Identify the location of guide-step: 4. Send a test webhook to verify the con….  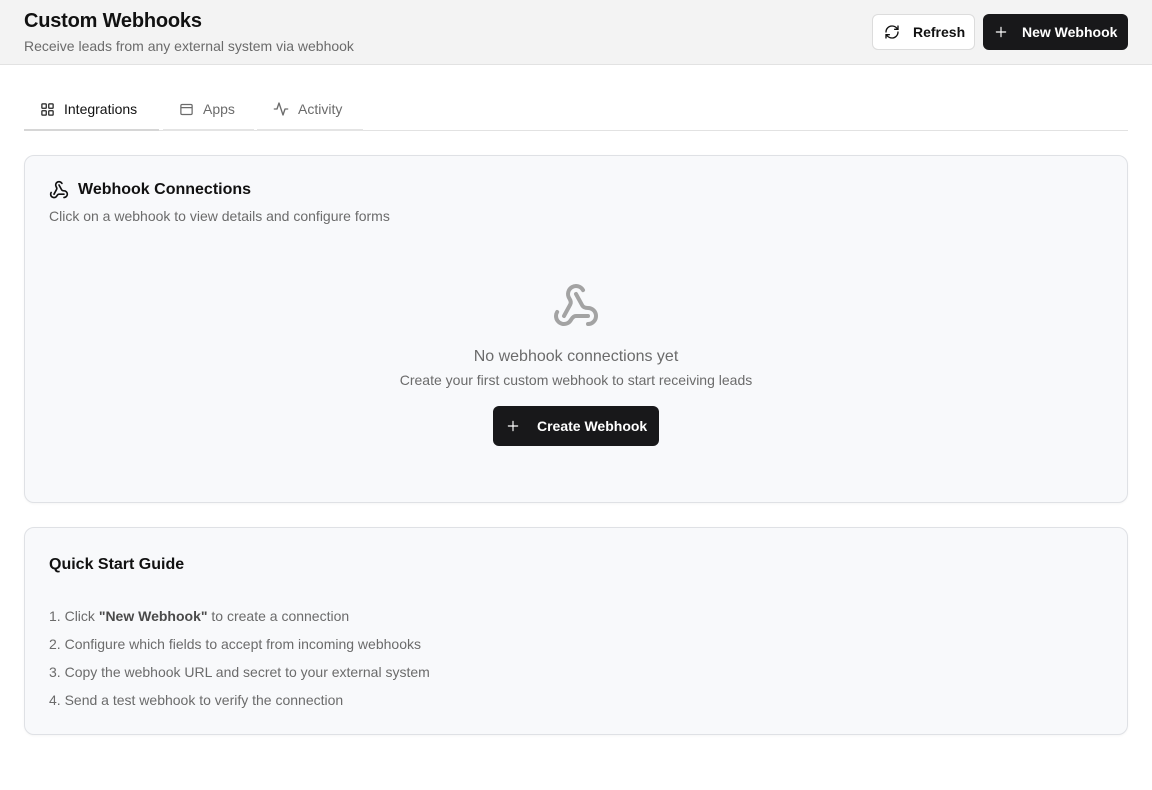
(196, 700).